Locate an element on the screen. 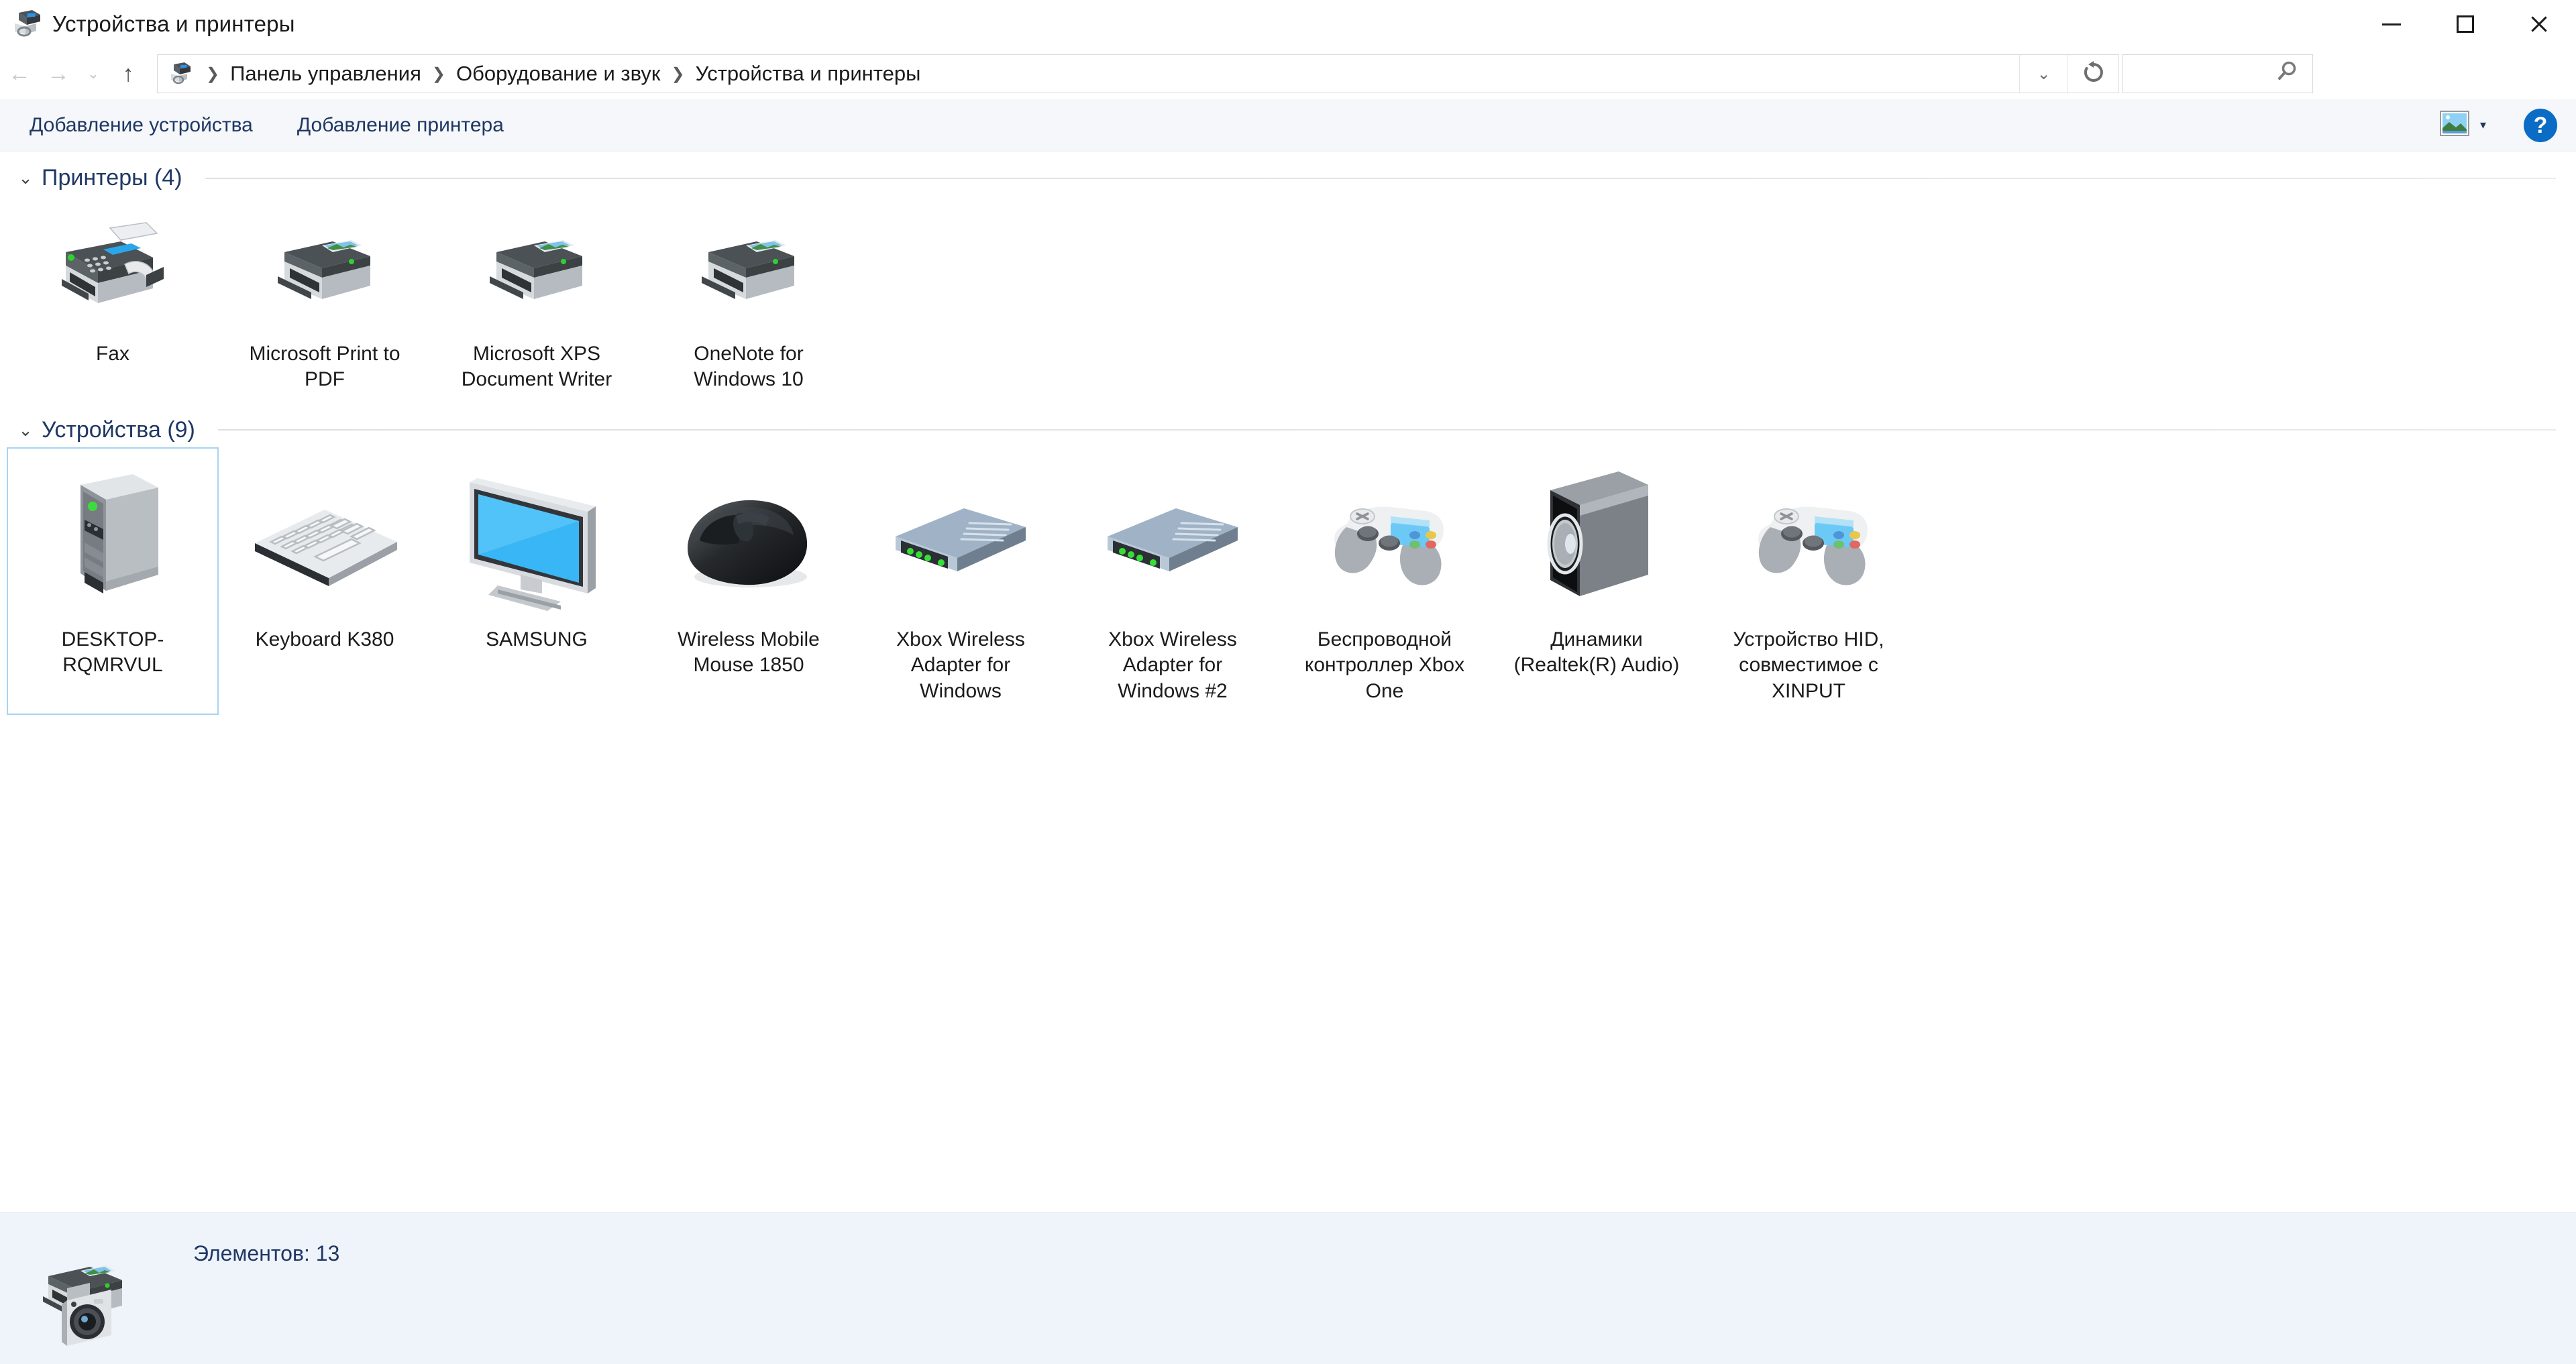 The width and height of the screenshot is (2576, 1364). forward-arrow-icon: → is located at coordinates (58, 73).